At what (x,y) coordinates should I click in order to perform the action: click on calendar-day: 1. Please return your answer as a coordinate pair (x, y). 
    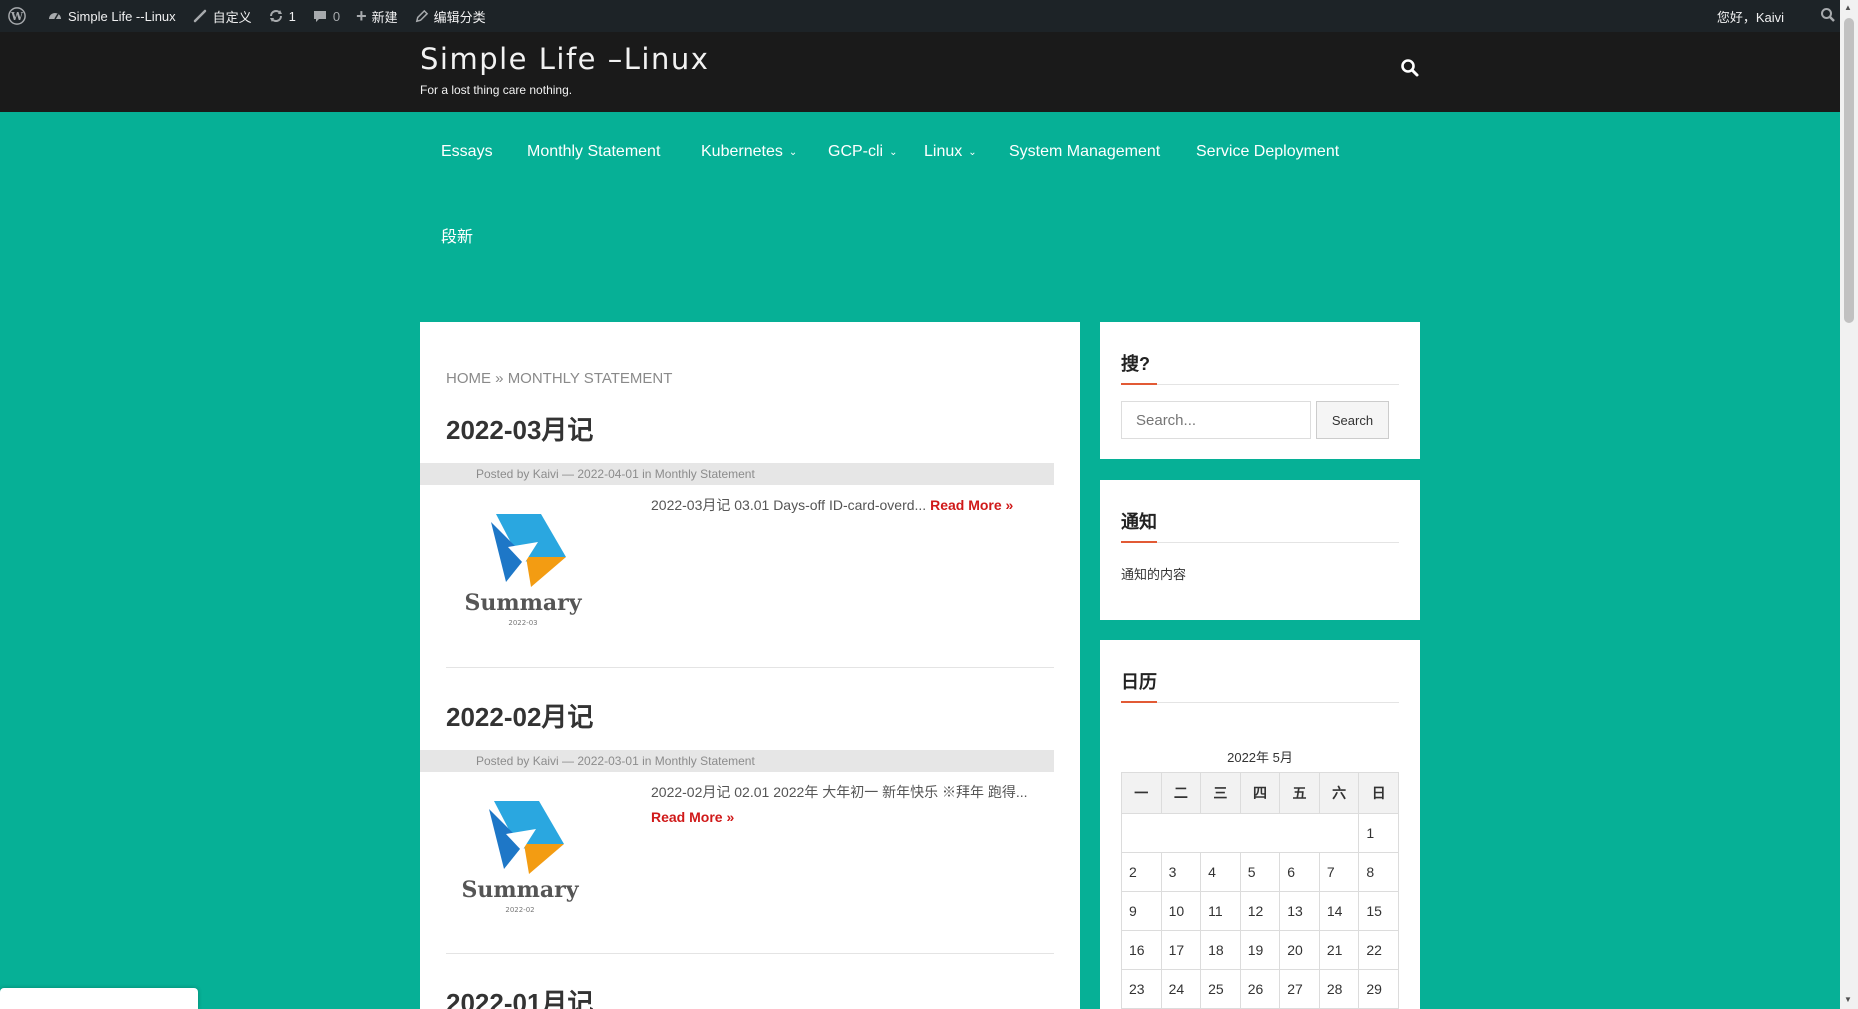
    Looking at the image, I should click on (1378, 833).